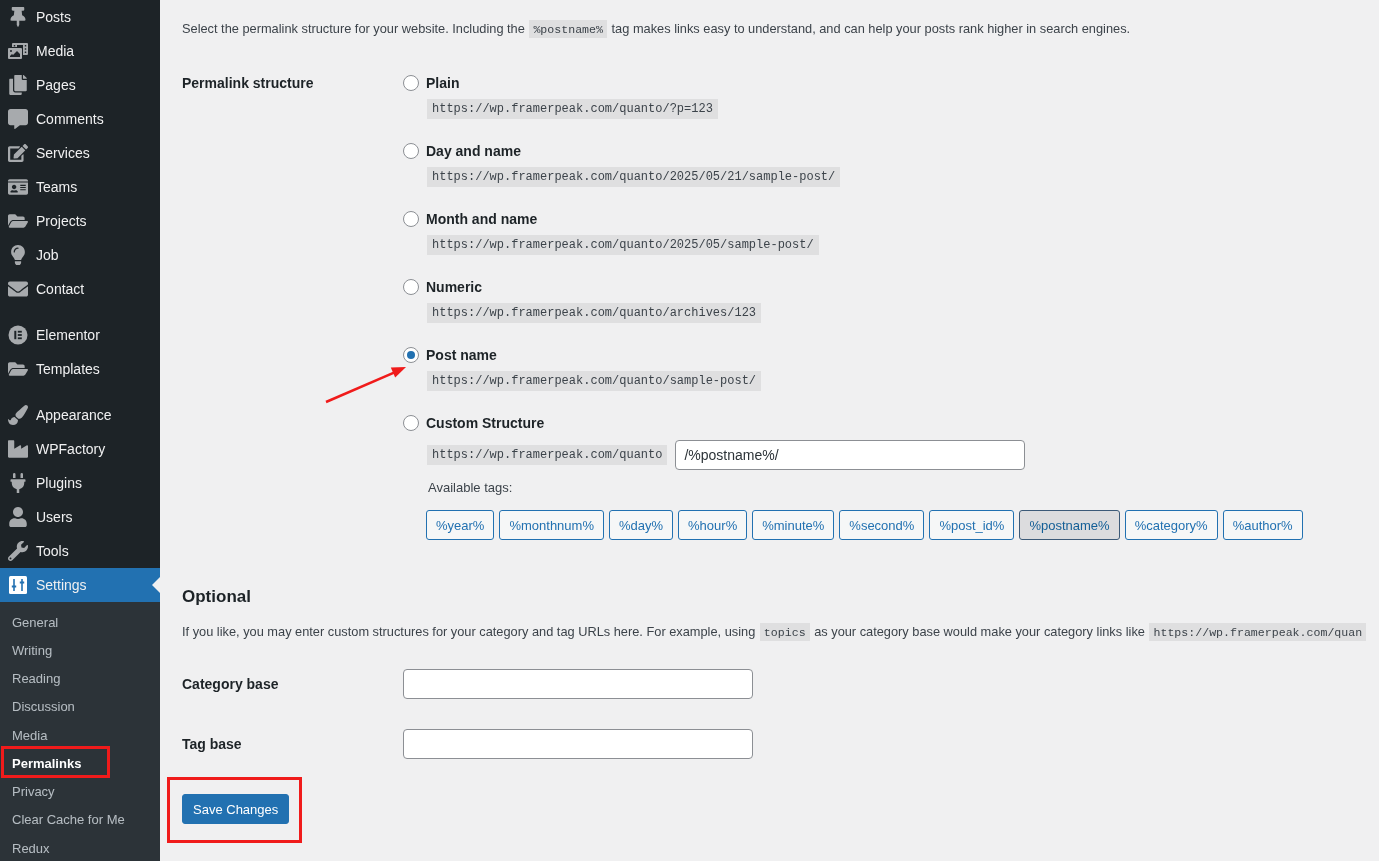 The image size is (1379, 861). What do you see at coordinates (80, 153) in the screenshot?
I see `menu-item: Services` at bounding box center [80, 153].